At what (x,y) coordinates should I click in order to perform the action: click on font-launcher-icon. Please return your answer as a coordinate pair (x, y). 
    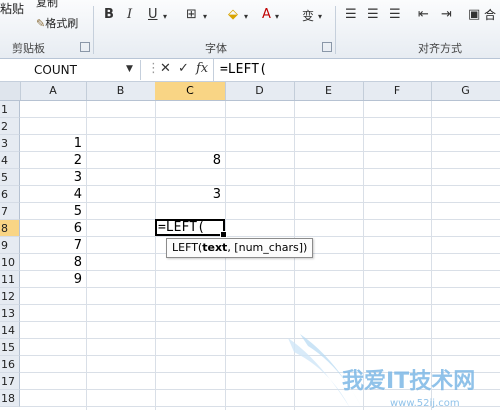
    Looking at the image, I should click on (327, 47).